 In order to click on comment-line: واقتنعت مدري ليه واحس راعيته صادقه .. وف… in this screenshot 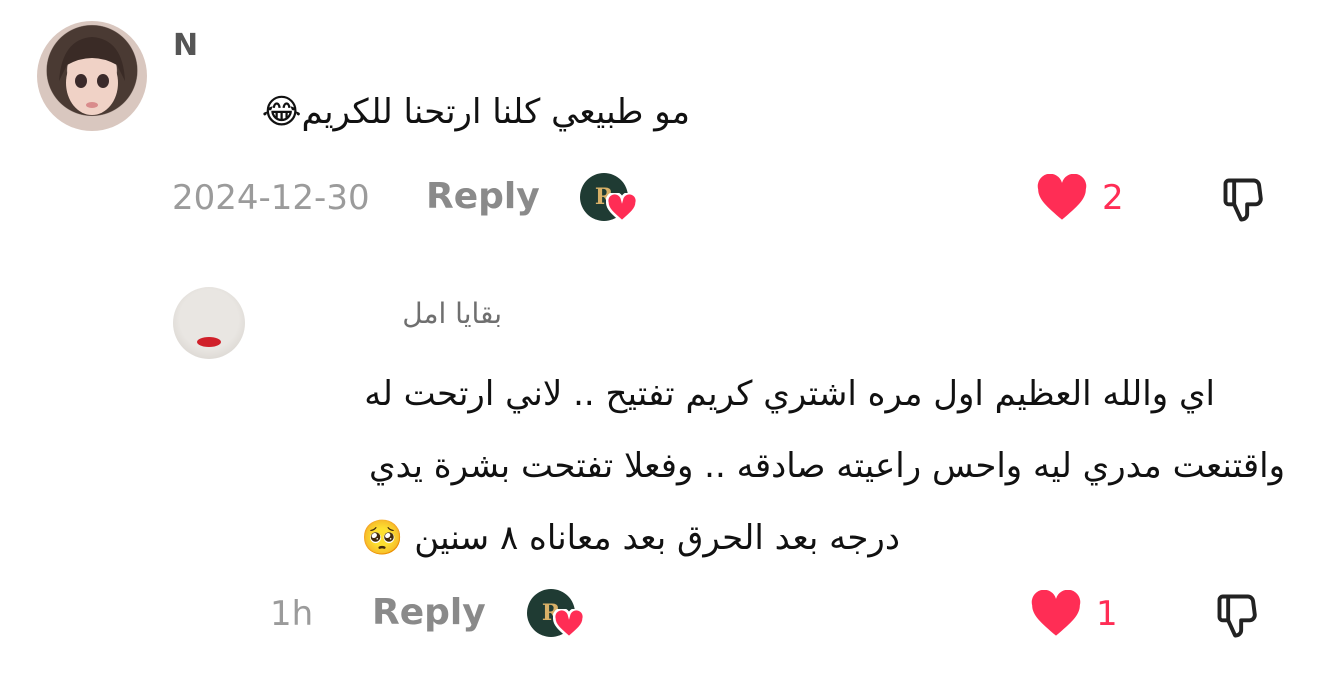, I will do `click(827, 466)`.